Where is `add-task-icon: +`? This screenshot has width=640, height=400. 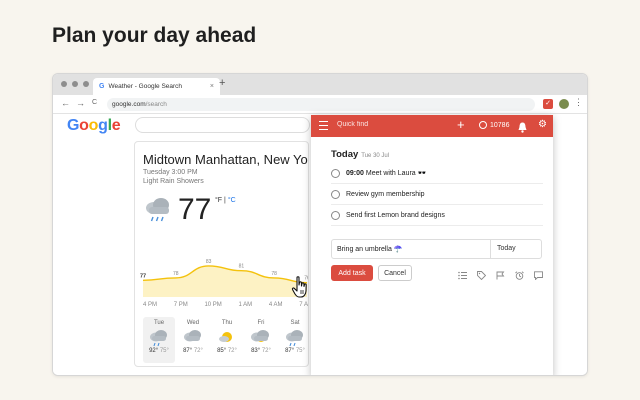
add-task-icon: + is located at coordinates (461, 124).